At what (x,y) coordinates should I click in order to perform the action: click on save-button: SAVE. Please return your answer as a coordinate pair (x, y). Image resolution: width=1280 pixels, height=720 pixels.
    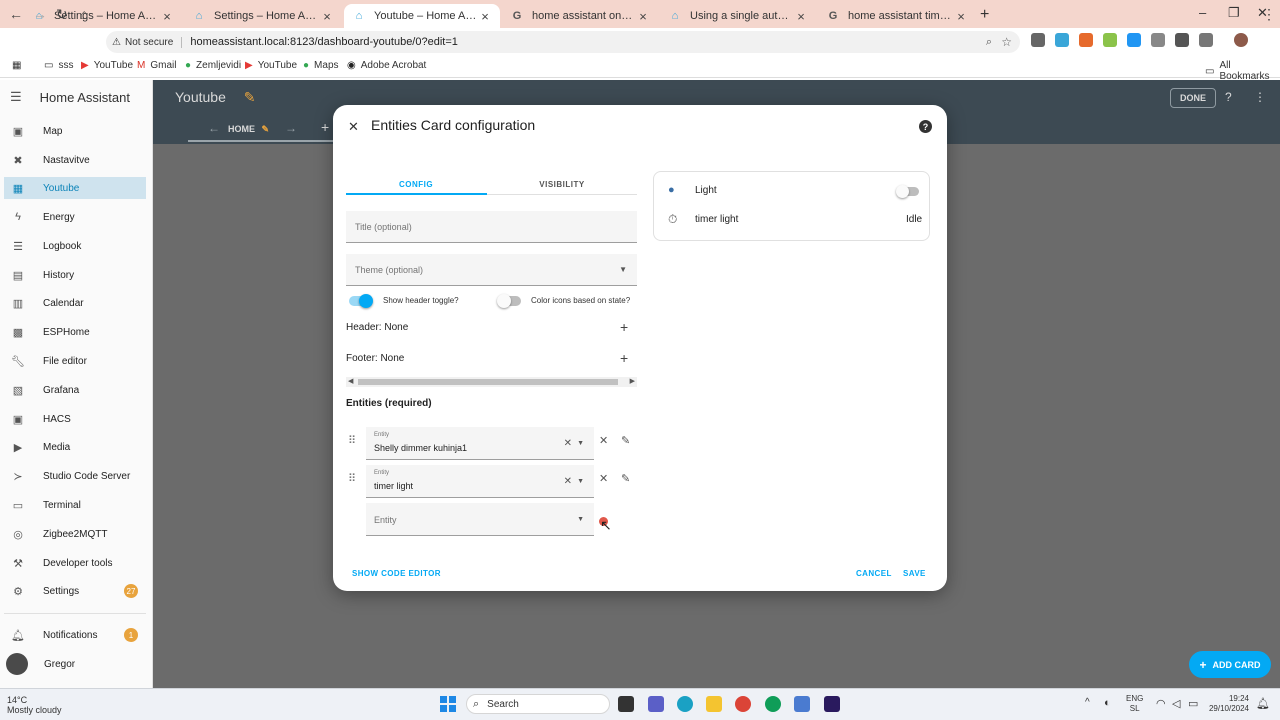
    Looking at the image, I should click on (914, 573).